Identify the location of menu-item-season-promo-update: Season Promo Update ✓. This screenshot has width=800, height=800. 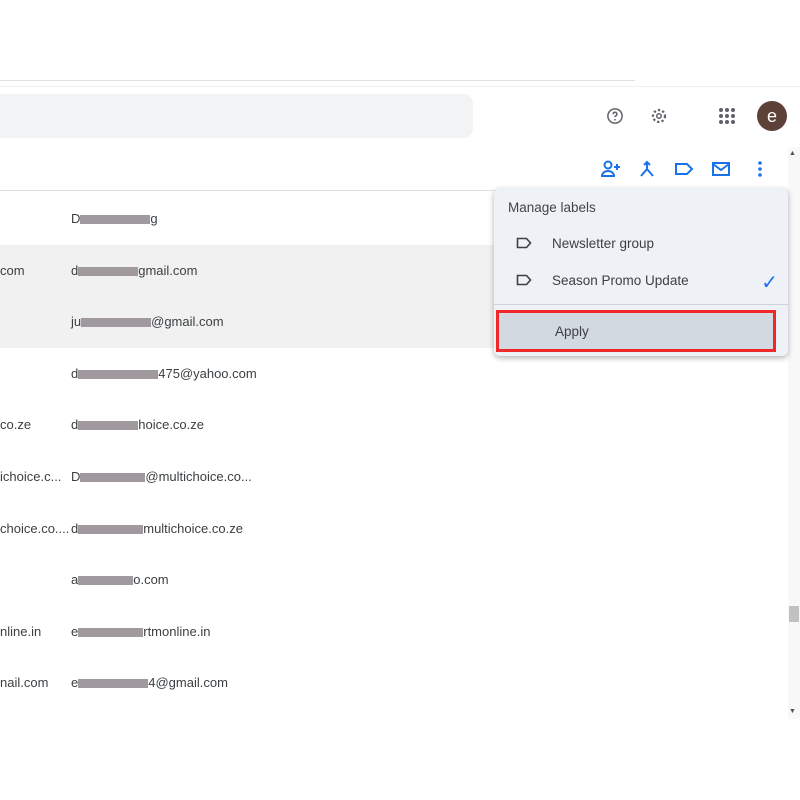
(641, 281).